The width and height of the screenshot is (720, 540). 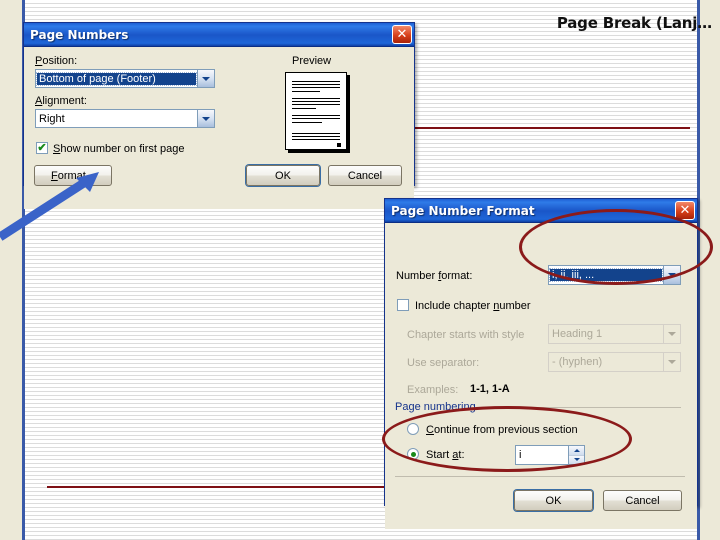 What do you see at coordinates (403, 305) in the screenshot?
I see `include-chapter-number-checkbox` at bounding box center [403, 305].